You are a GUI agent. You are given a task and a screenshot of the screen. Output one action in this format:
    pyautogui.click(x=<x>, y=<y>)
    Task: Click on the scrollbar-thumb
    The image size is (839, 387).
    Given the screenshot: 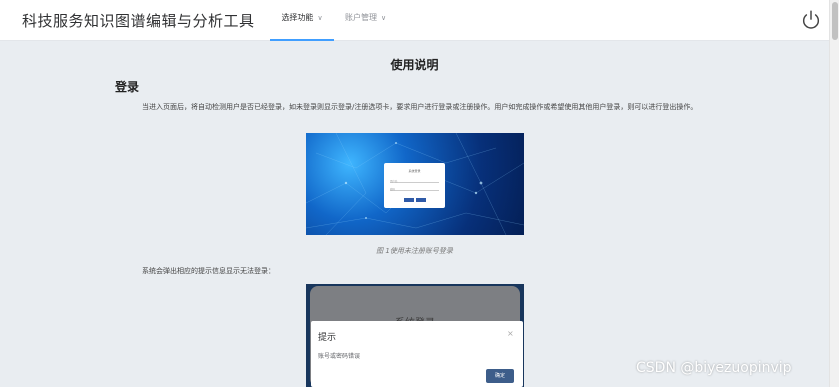 What is the action you would take?
    pyautogui.click(x=835, y=21)
    